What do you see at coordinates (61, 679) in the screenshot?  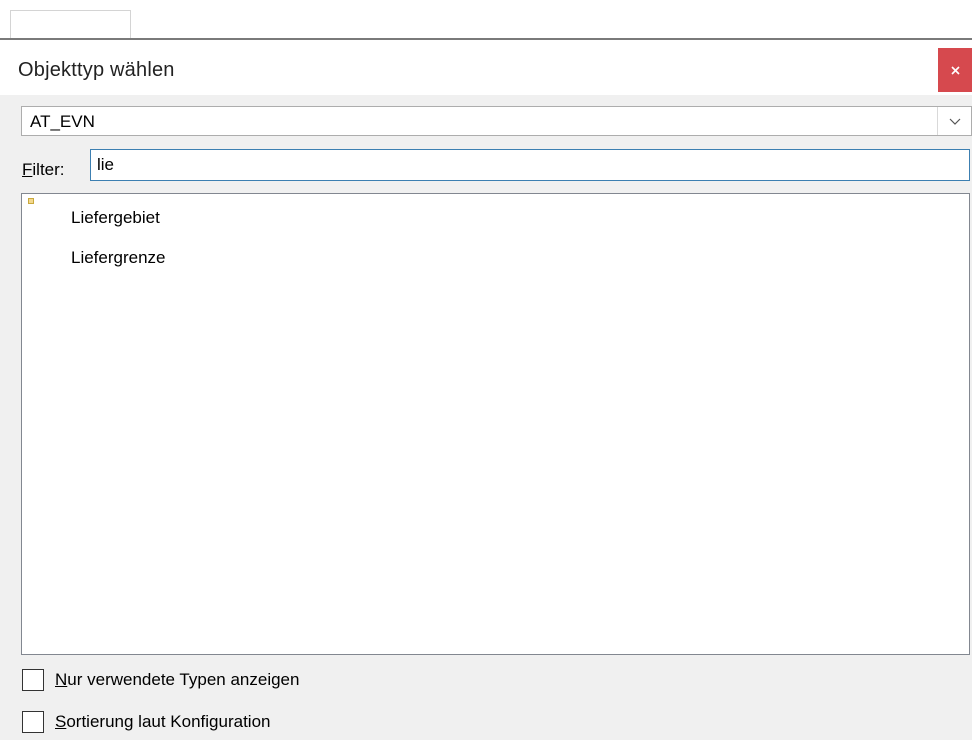 I see `used-types-accesskey: N` at bounding box center [61, 679].